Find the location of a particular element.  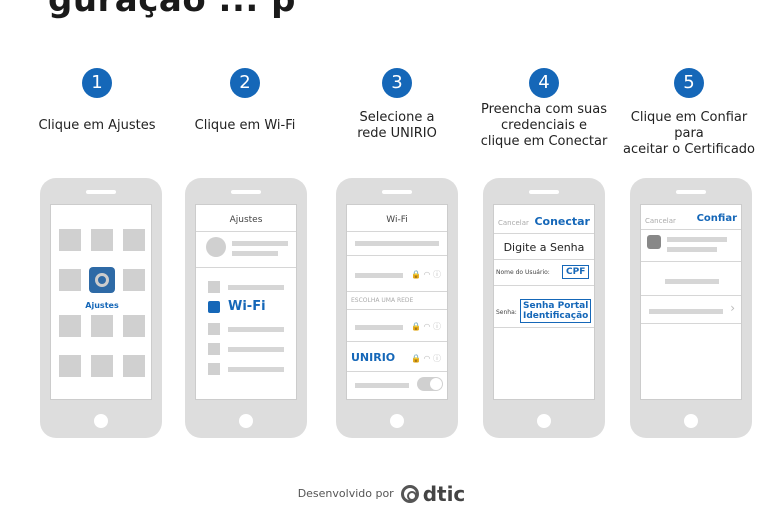

toggle-switch is located at coordinates (430, 384).